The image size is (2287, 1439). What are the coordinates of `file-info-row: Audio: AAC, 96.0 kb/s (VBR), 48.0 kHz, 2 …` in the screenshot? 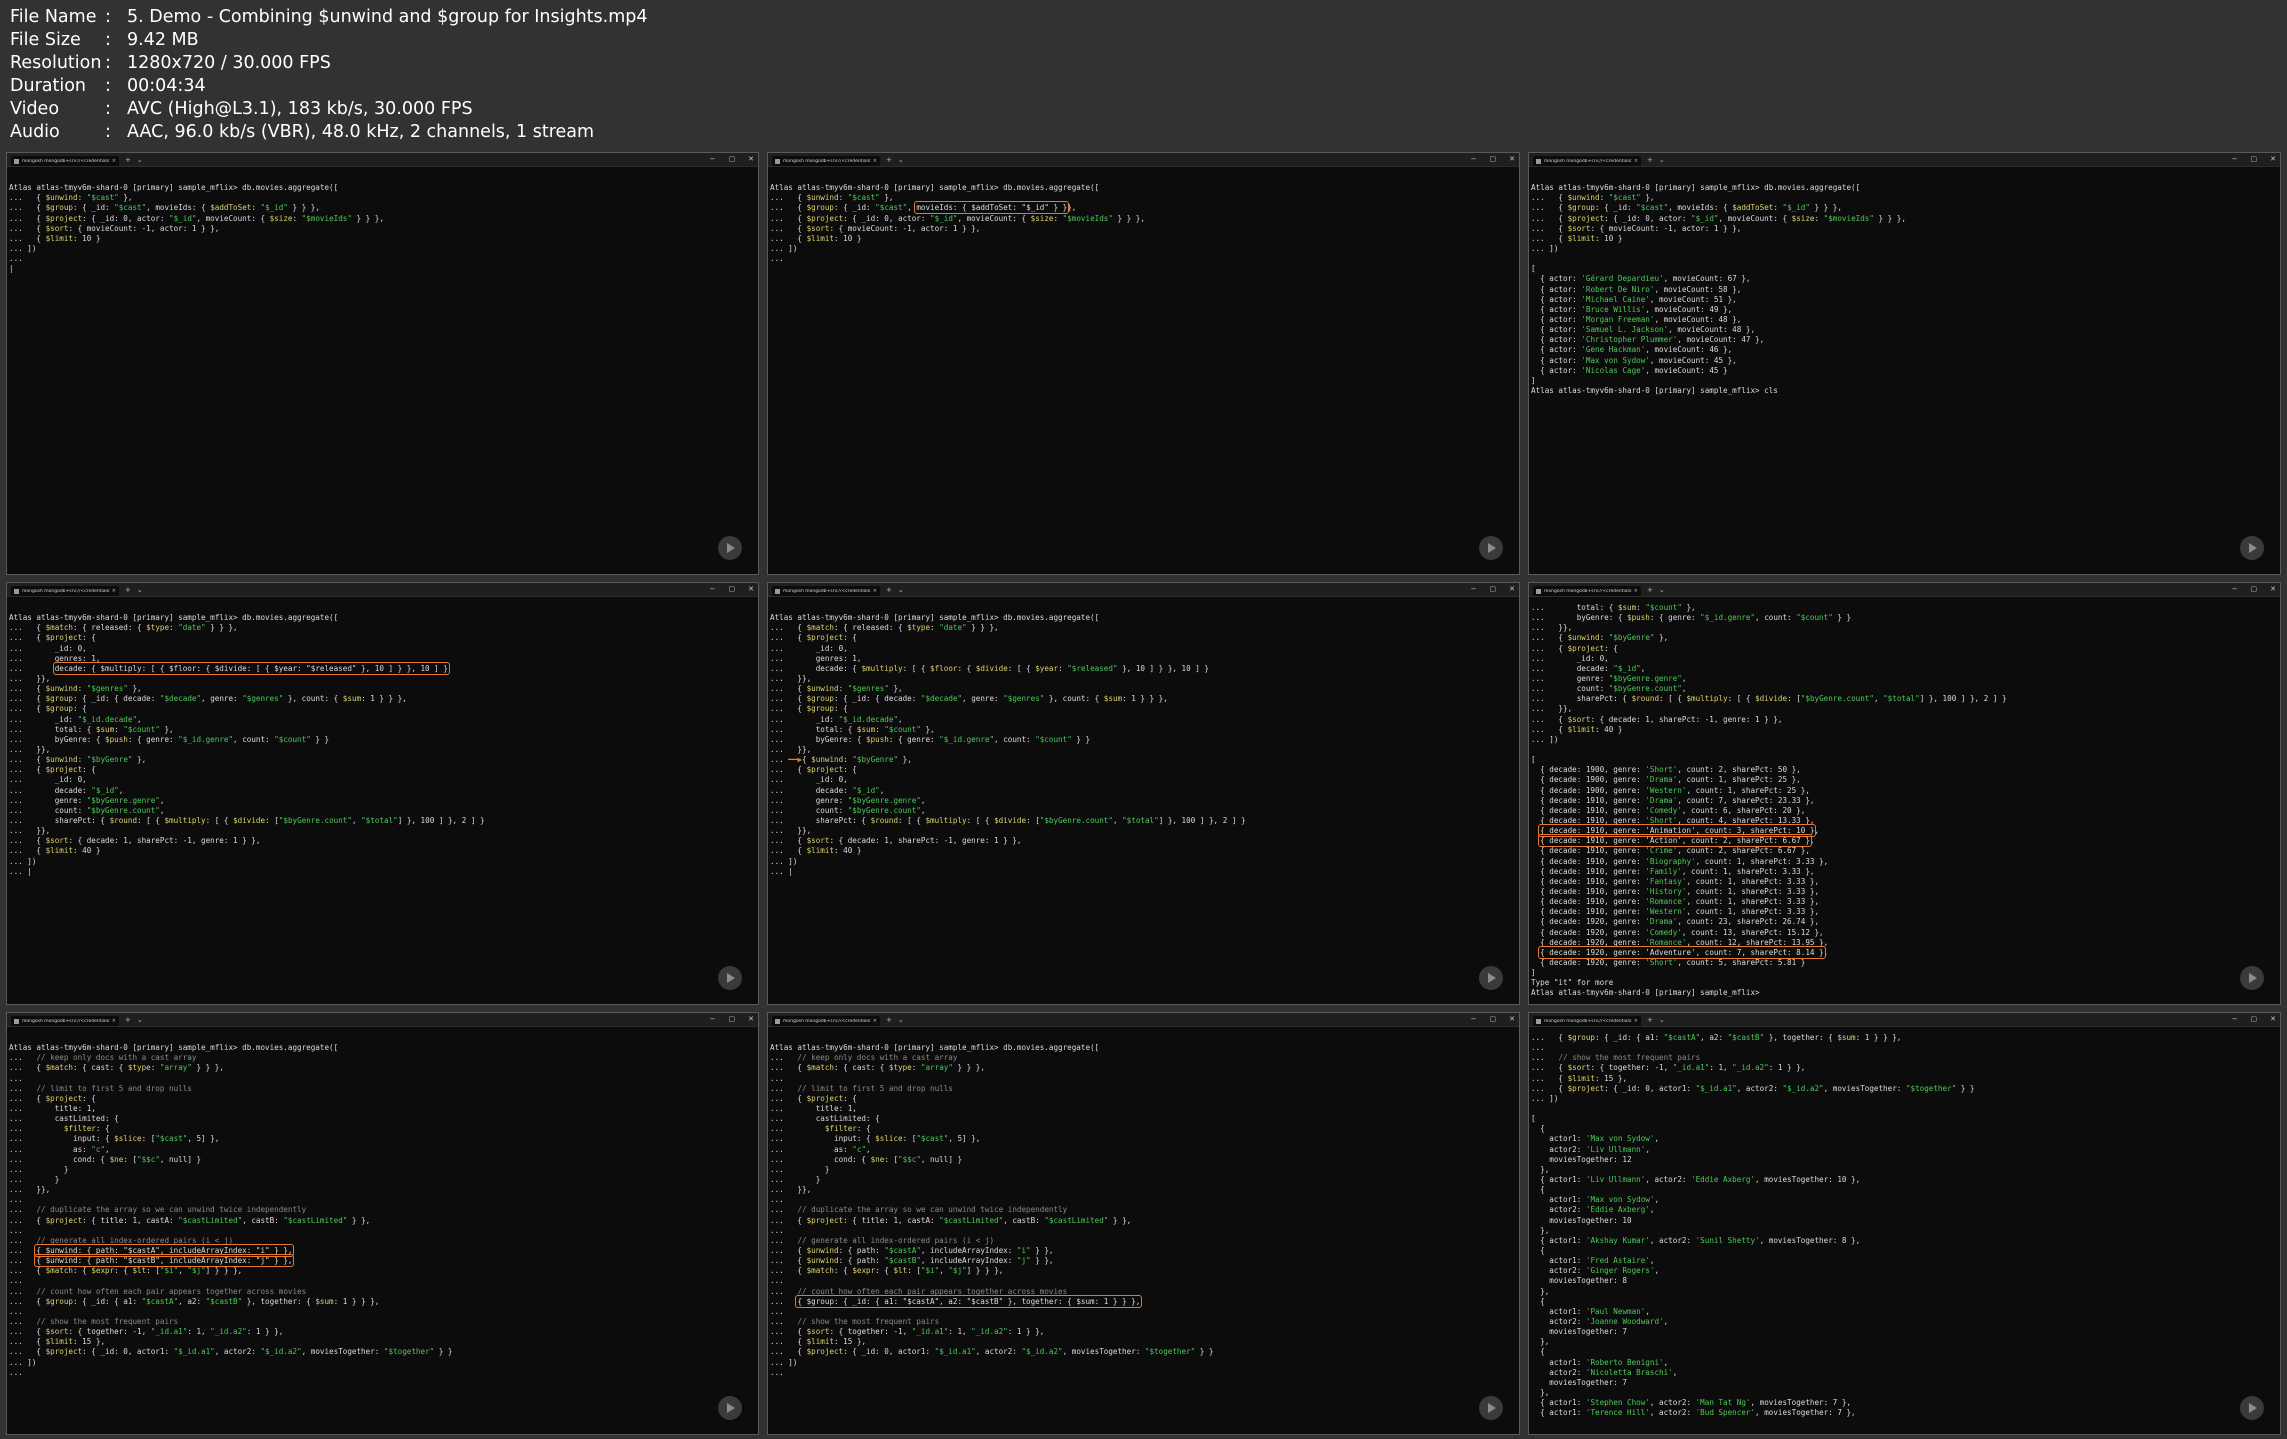 It's located at (329, 132).